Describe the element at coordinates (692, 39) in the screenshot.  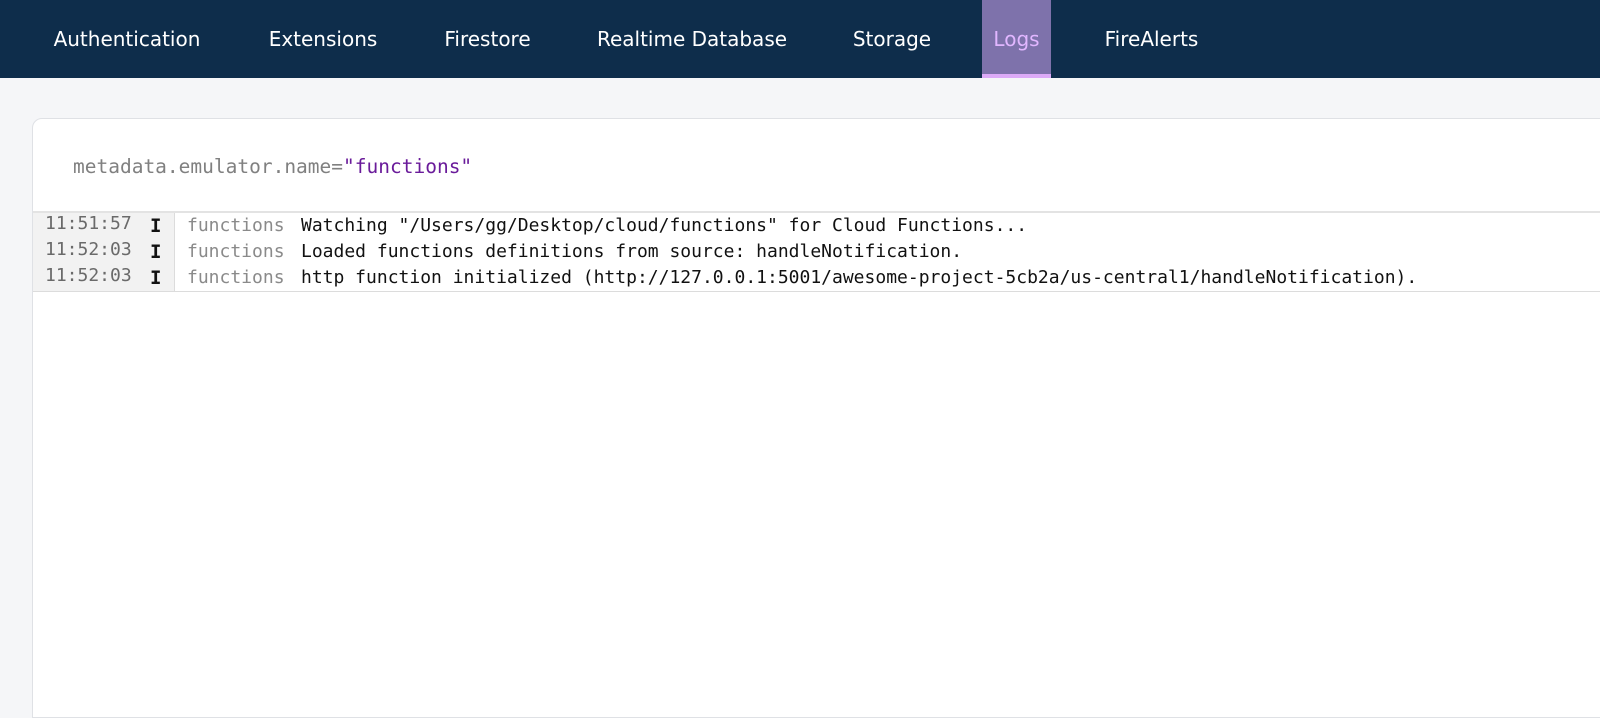
I see `tab-realtime-database: Realtime Database` at that location.